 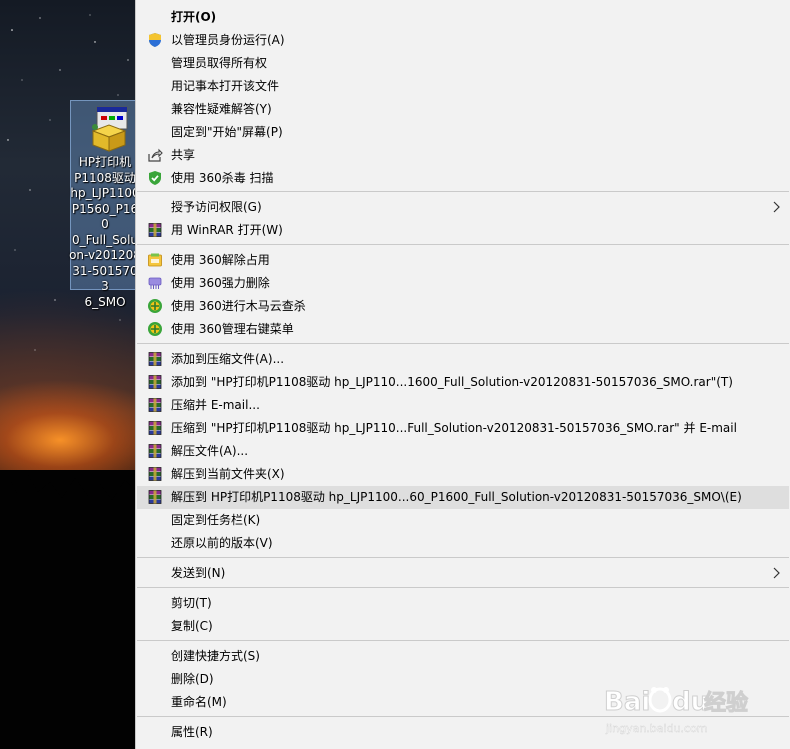 I want to click on menu-item-0: 打开(O), so click(x=463, y=17).